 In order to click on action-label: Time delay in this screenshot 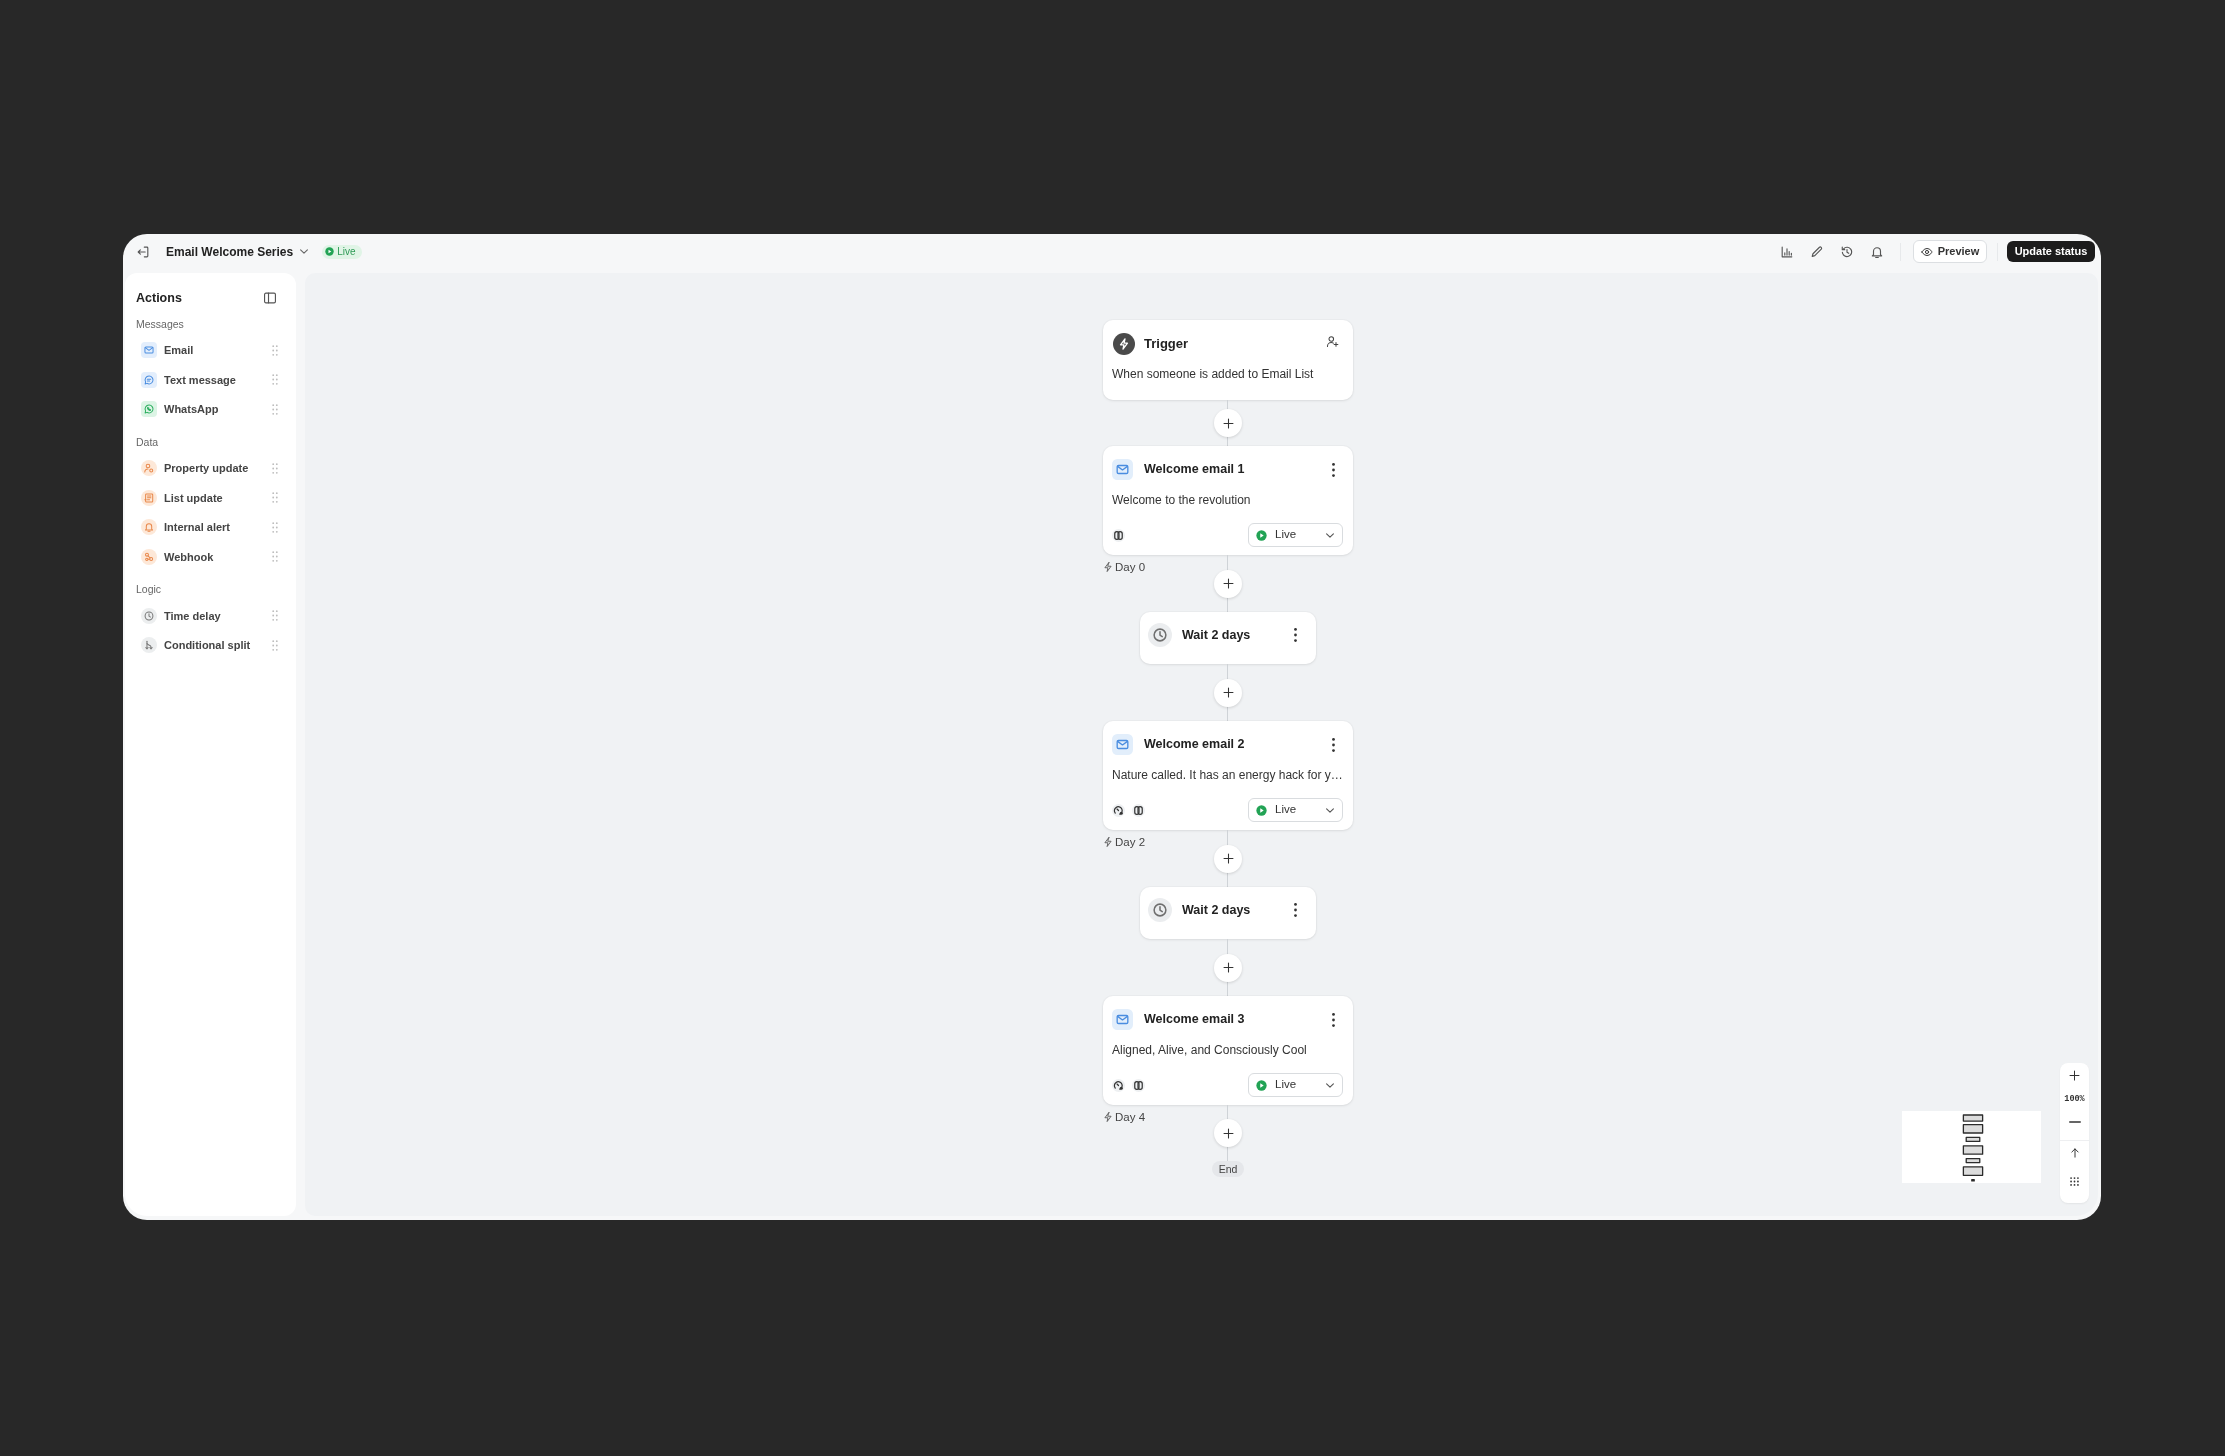, I will do `click(192, 615)`.